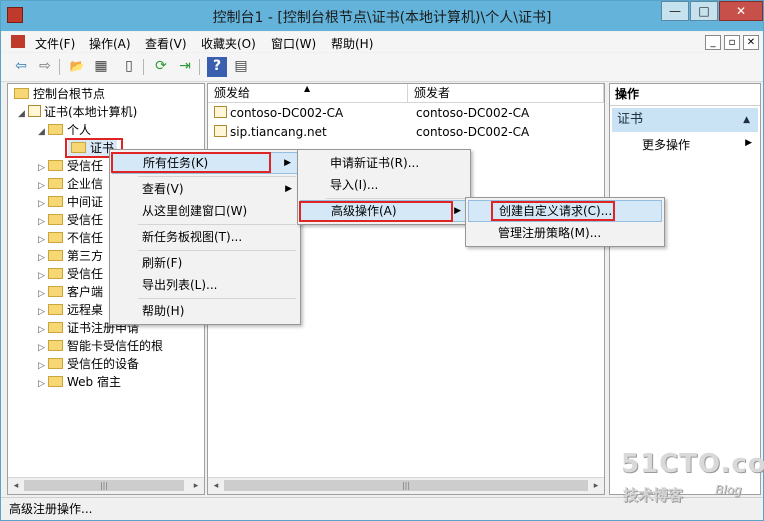 Image resolution: width=764 pixels, height=521 pixels. What do you see at coordinates (70, 166) in the screenshot?
I see `tree-item-trusted-root: ▷ 受信任` at bounding box center [70, 166].